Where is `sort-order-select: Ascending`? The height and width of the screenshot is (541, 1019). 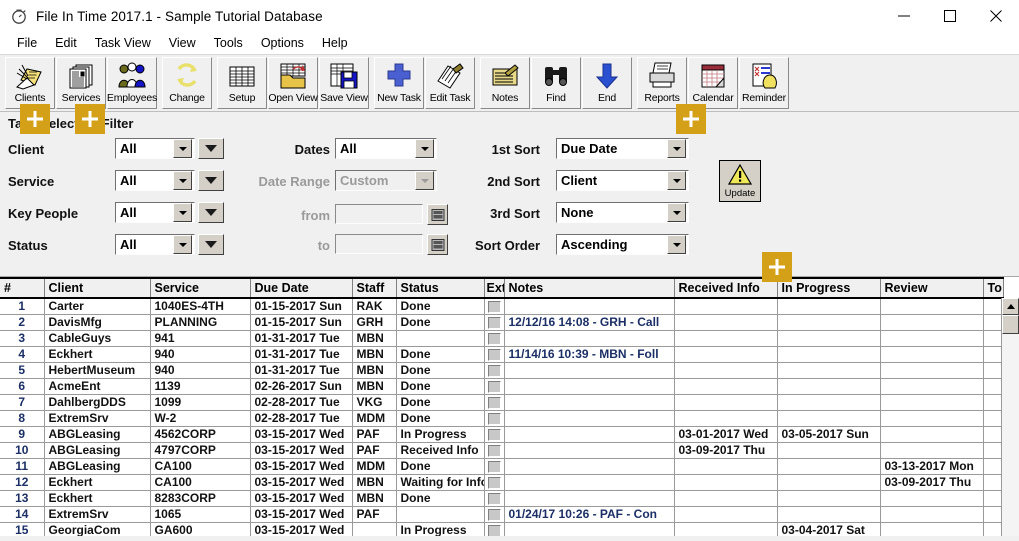
sort-order-select: Ascending is located at coordinates (622, 244).